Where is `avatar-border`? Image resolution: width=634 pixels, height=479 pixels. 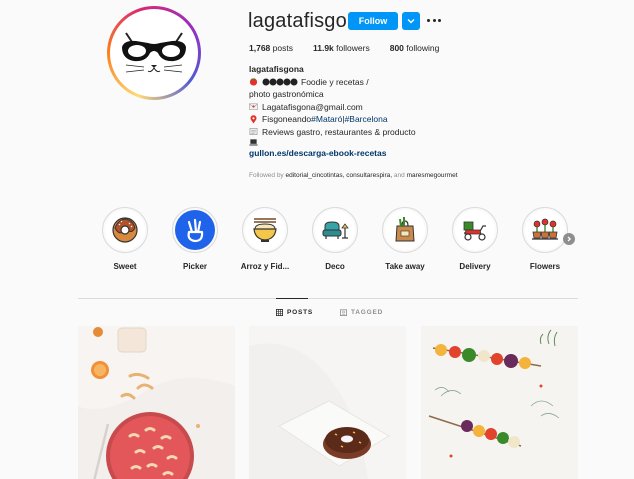 avatar-border is located at coordinates (154, 53).